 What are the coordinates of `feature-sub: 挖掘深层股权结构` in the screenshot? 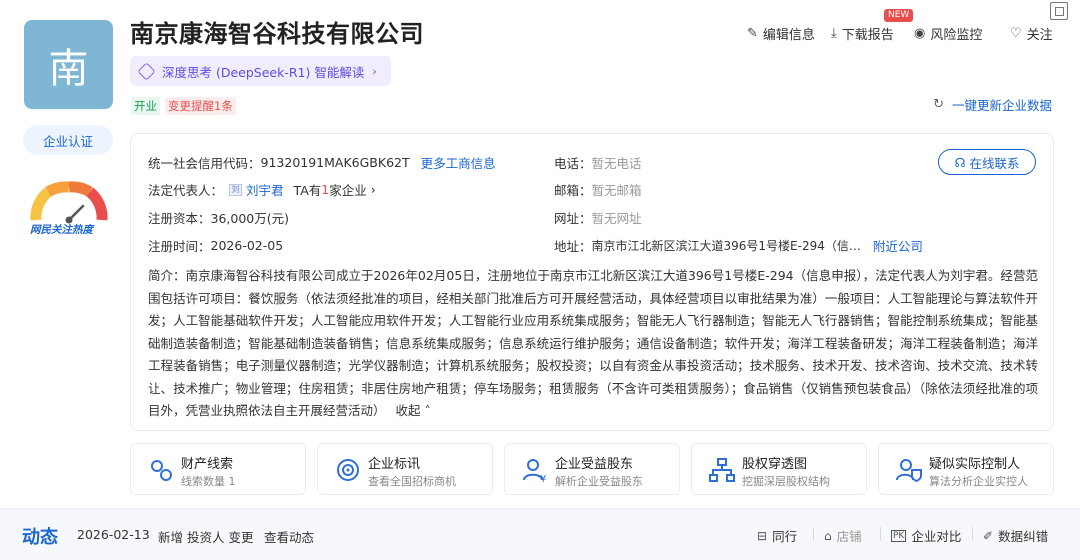 It's located at (786, 481).